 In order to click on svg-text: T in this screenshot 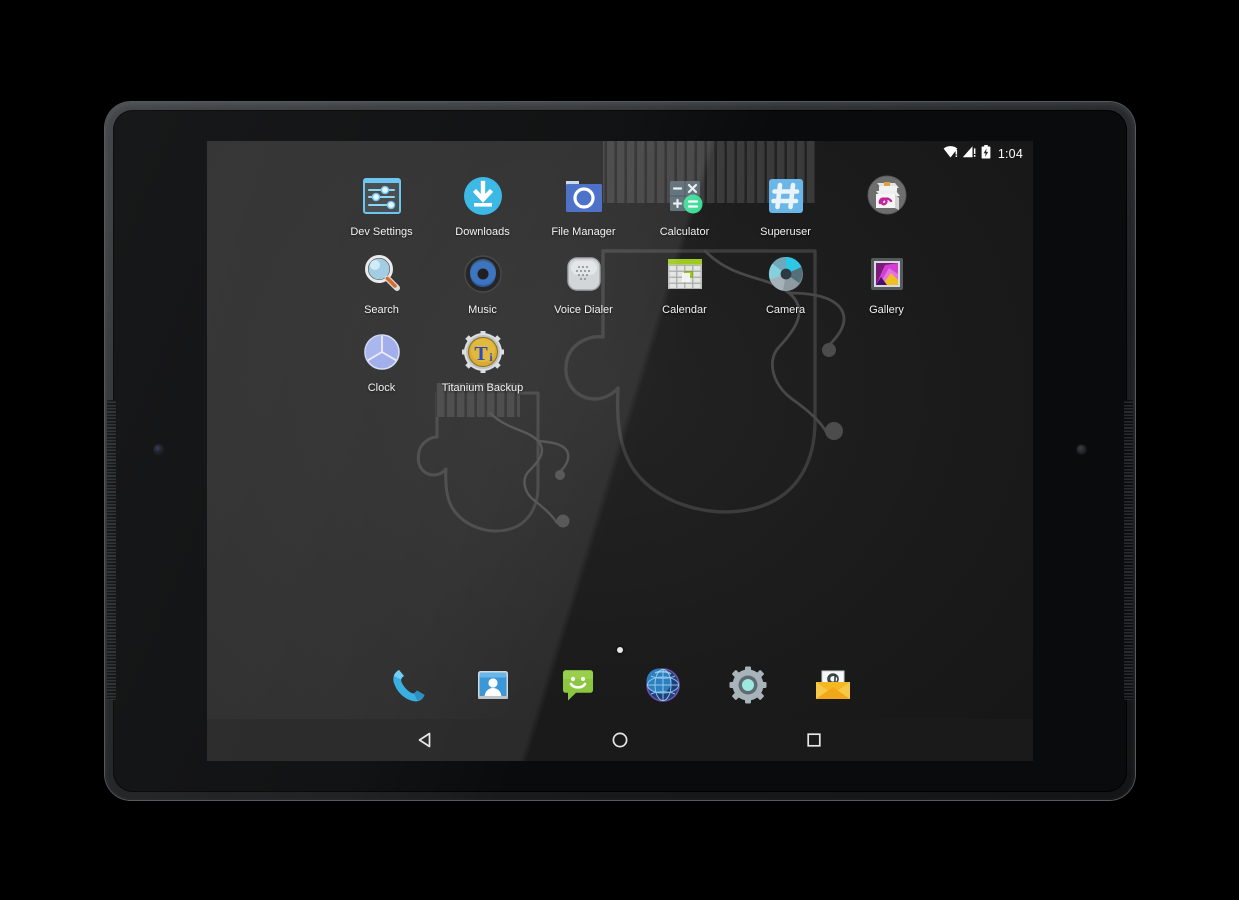, I will do `click(481, 354)`.